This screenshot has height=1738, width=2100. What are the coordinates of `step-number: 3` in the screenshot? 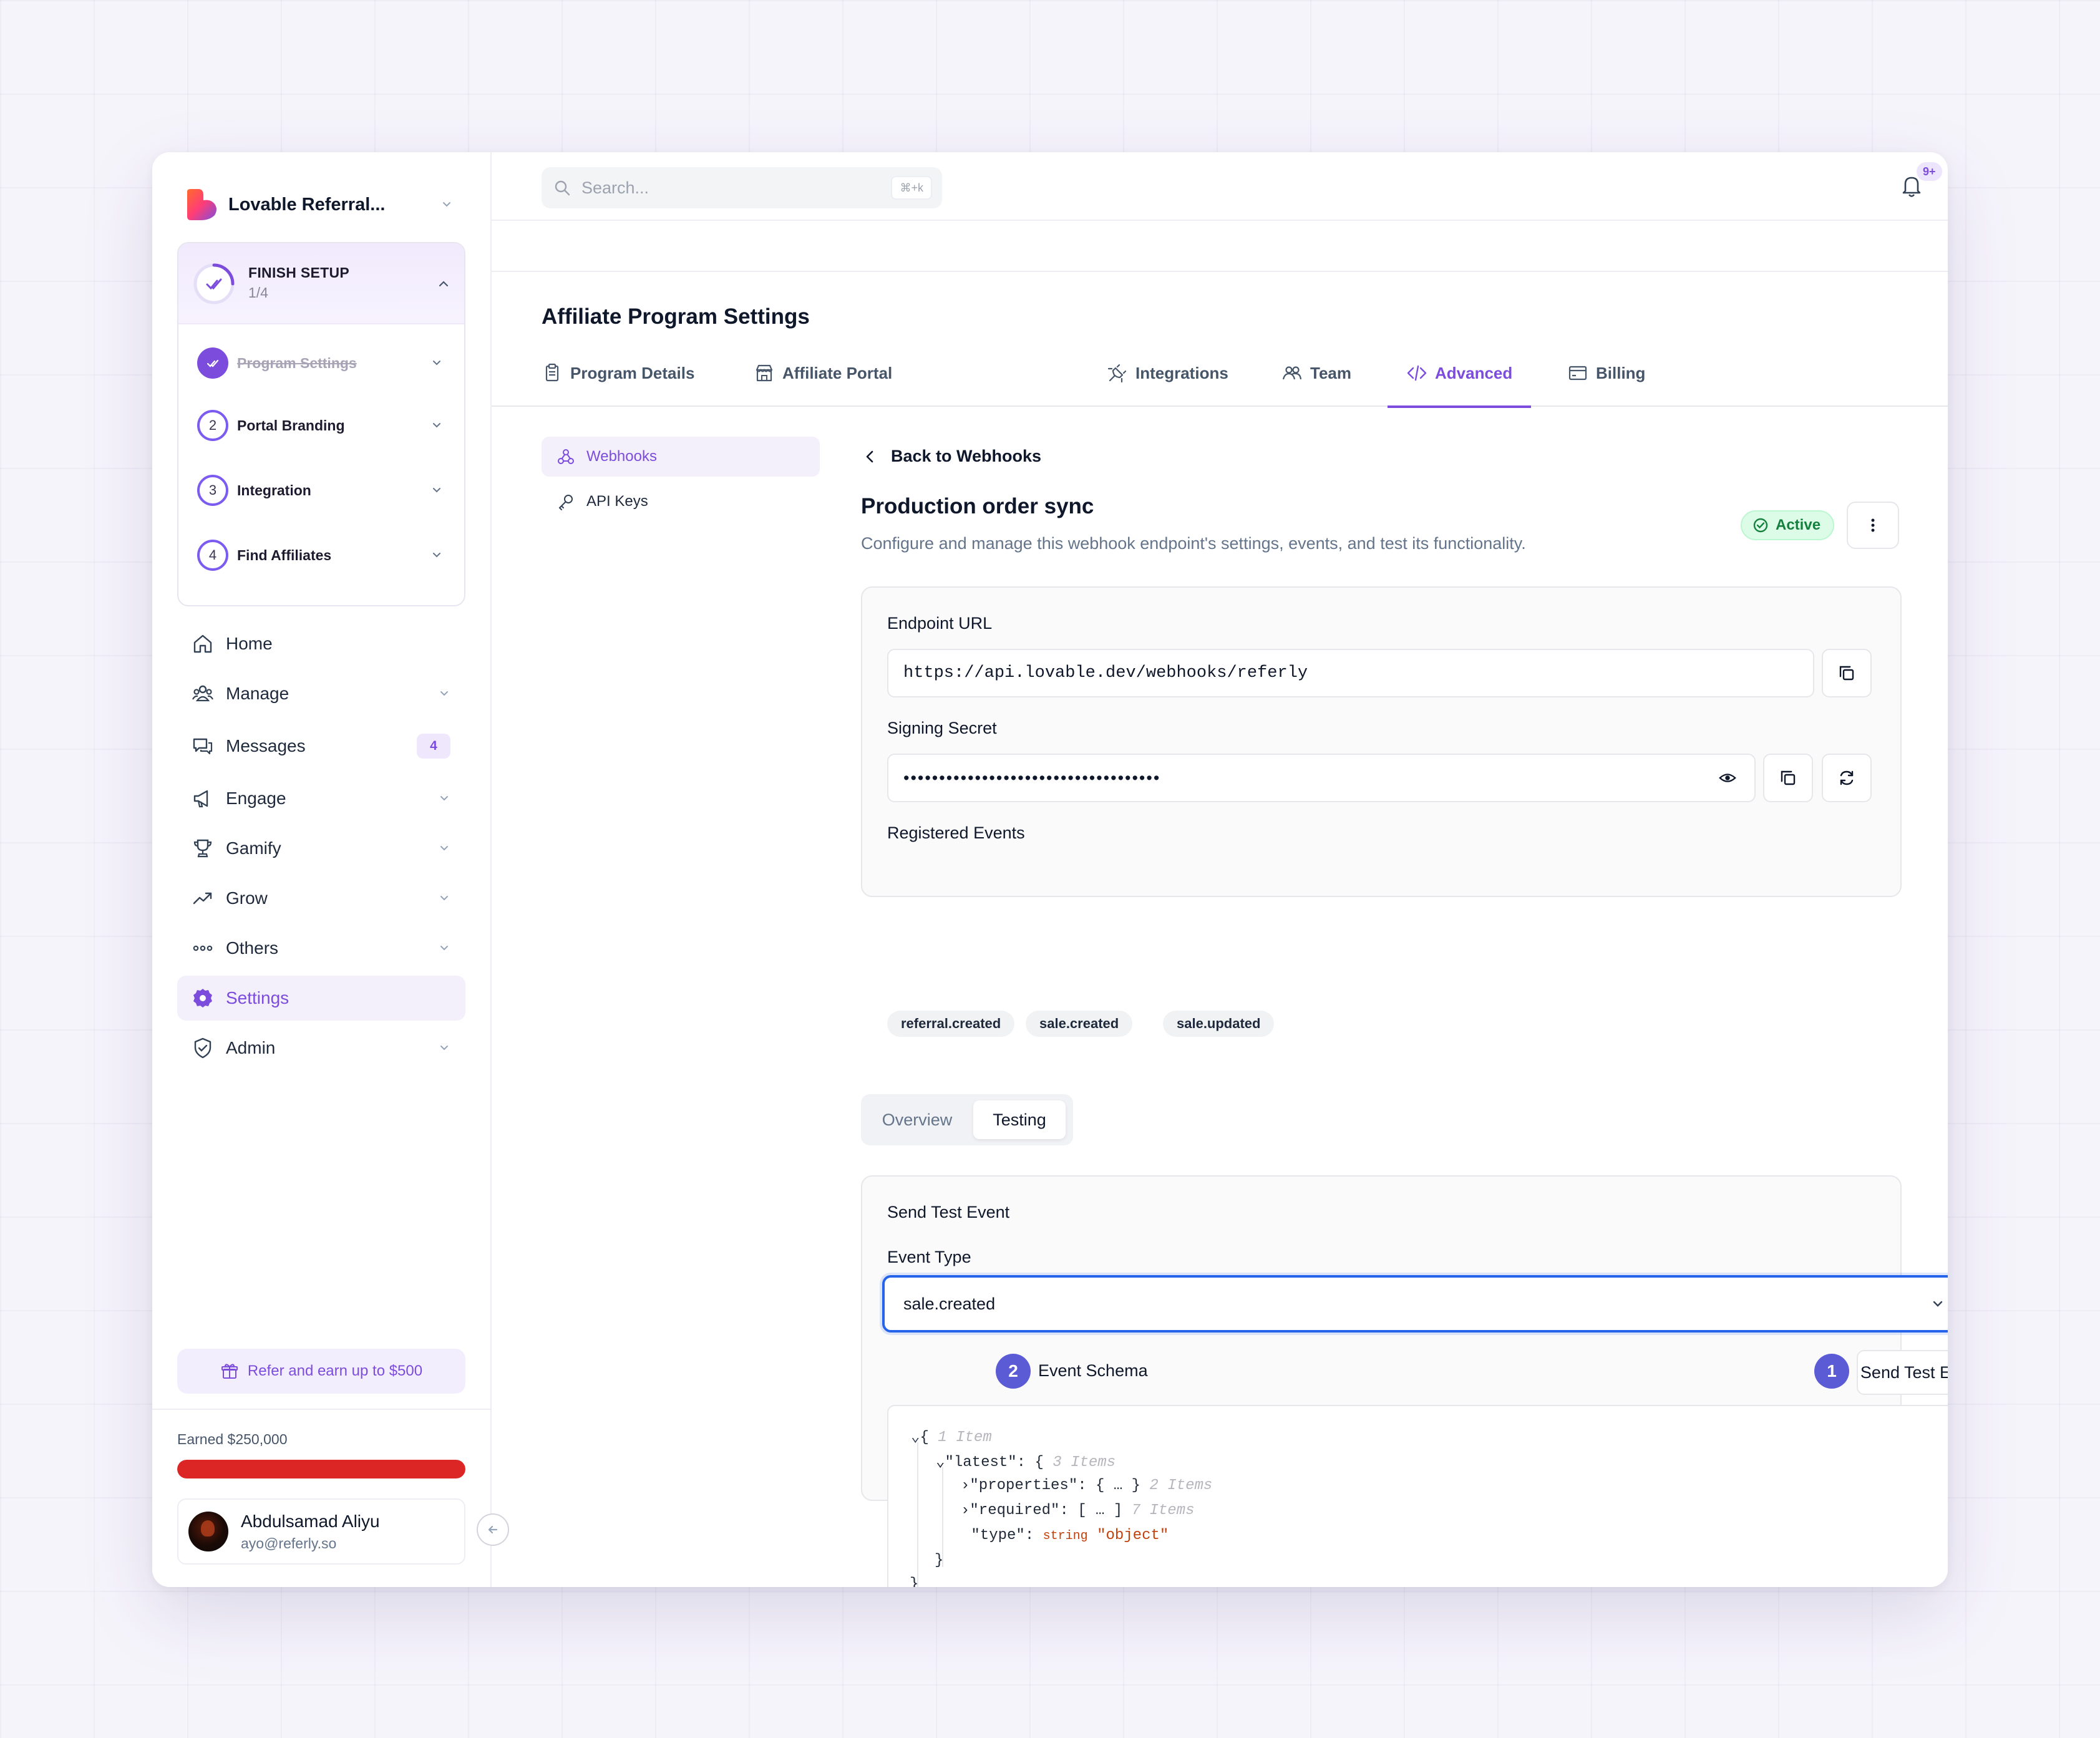 It's located at (212, 490).